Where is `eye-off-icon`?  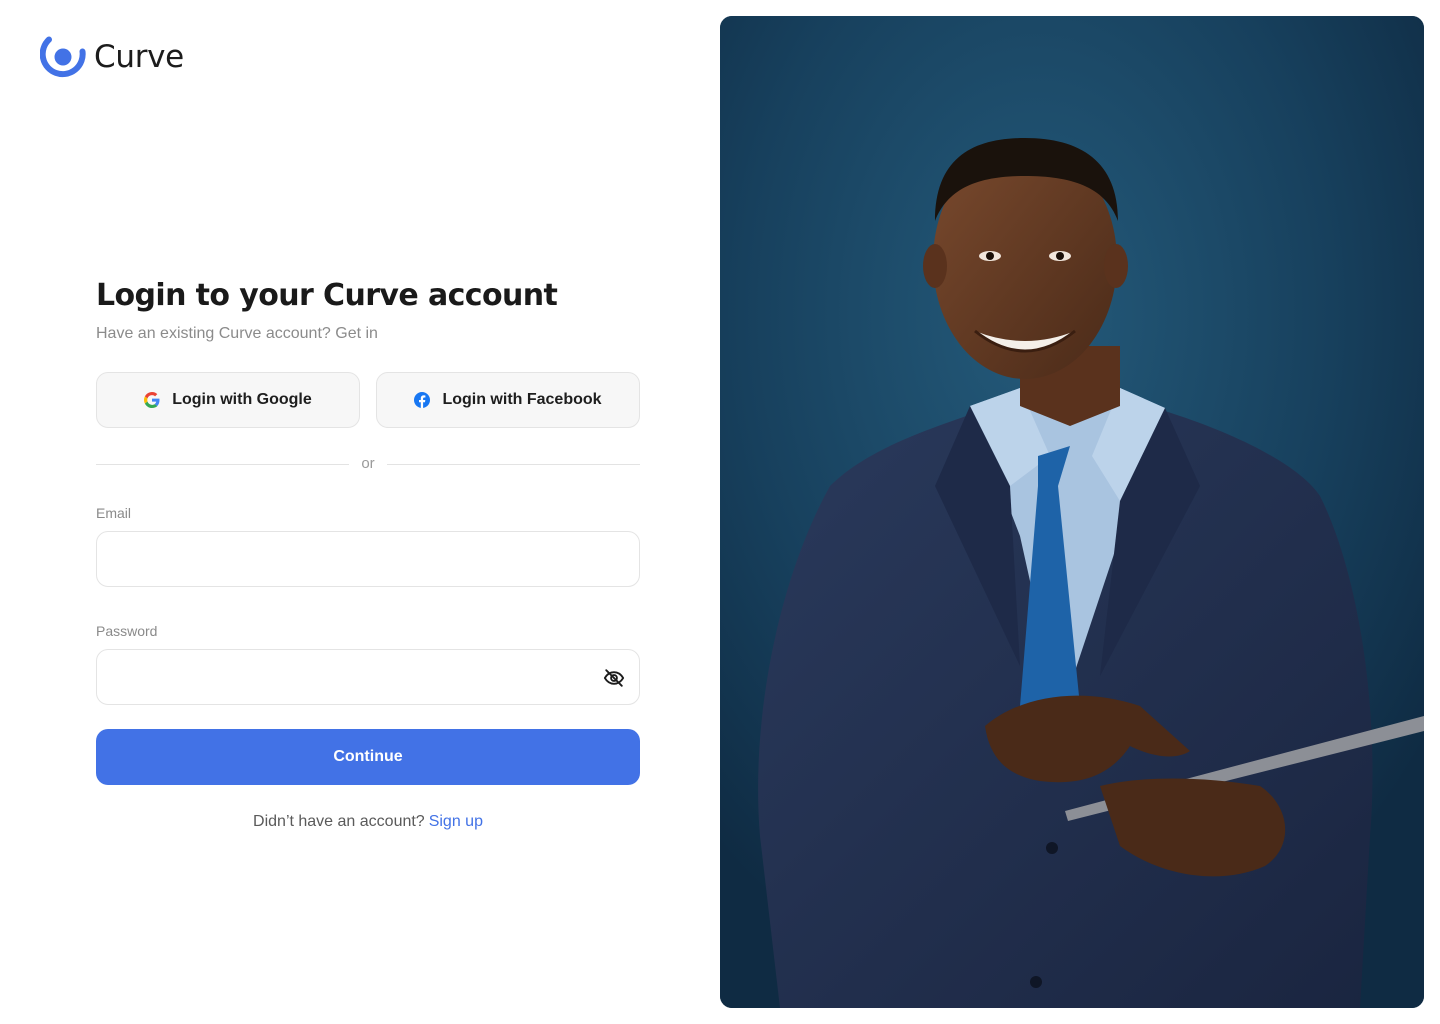 eye-off-icon is located at coordinates (614, 678).